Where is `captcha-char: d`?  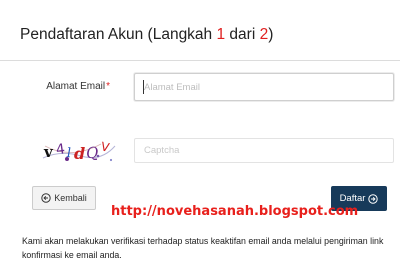 captcha-char: d is located at coordinates (79, 153).